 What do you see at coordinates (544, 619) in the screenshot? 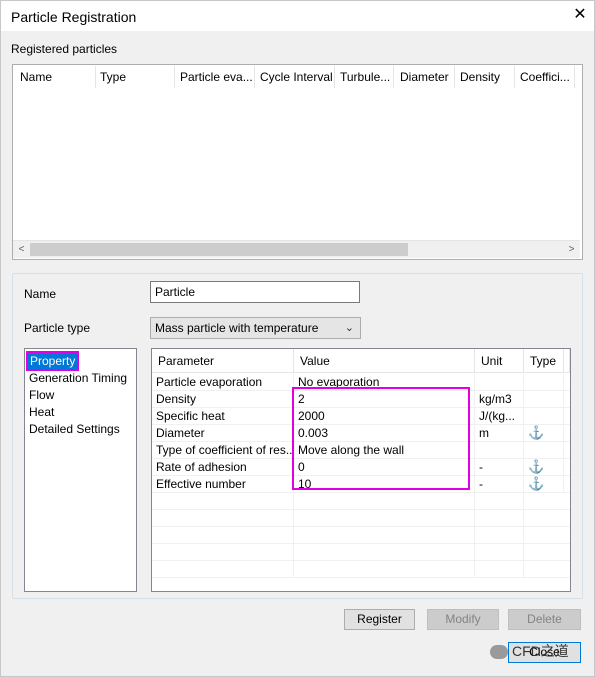
I see `delete-button: Delete` at bounding box center [544, 619].